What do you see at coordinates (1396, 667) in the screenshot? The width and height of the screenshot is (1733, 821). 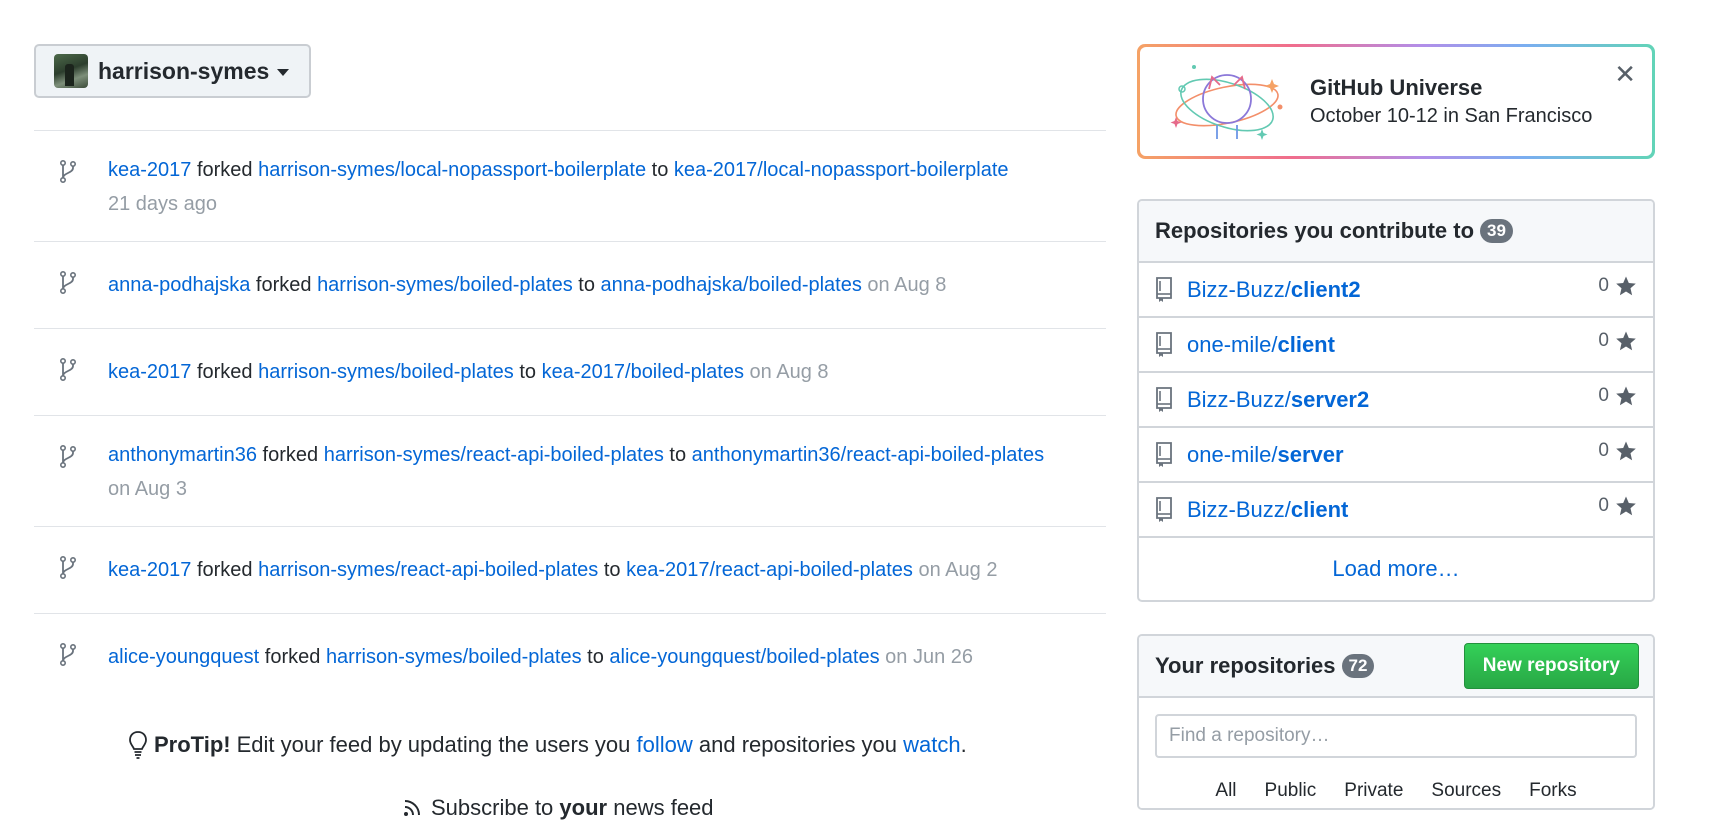 I see `your-repos-header: Your repositories 72 New repository` at bounding box center [1396, 667].